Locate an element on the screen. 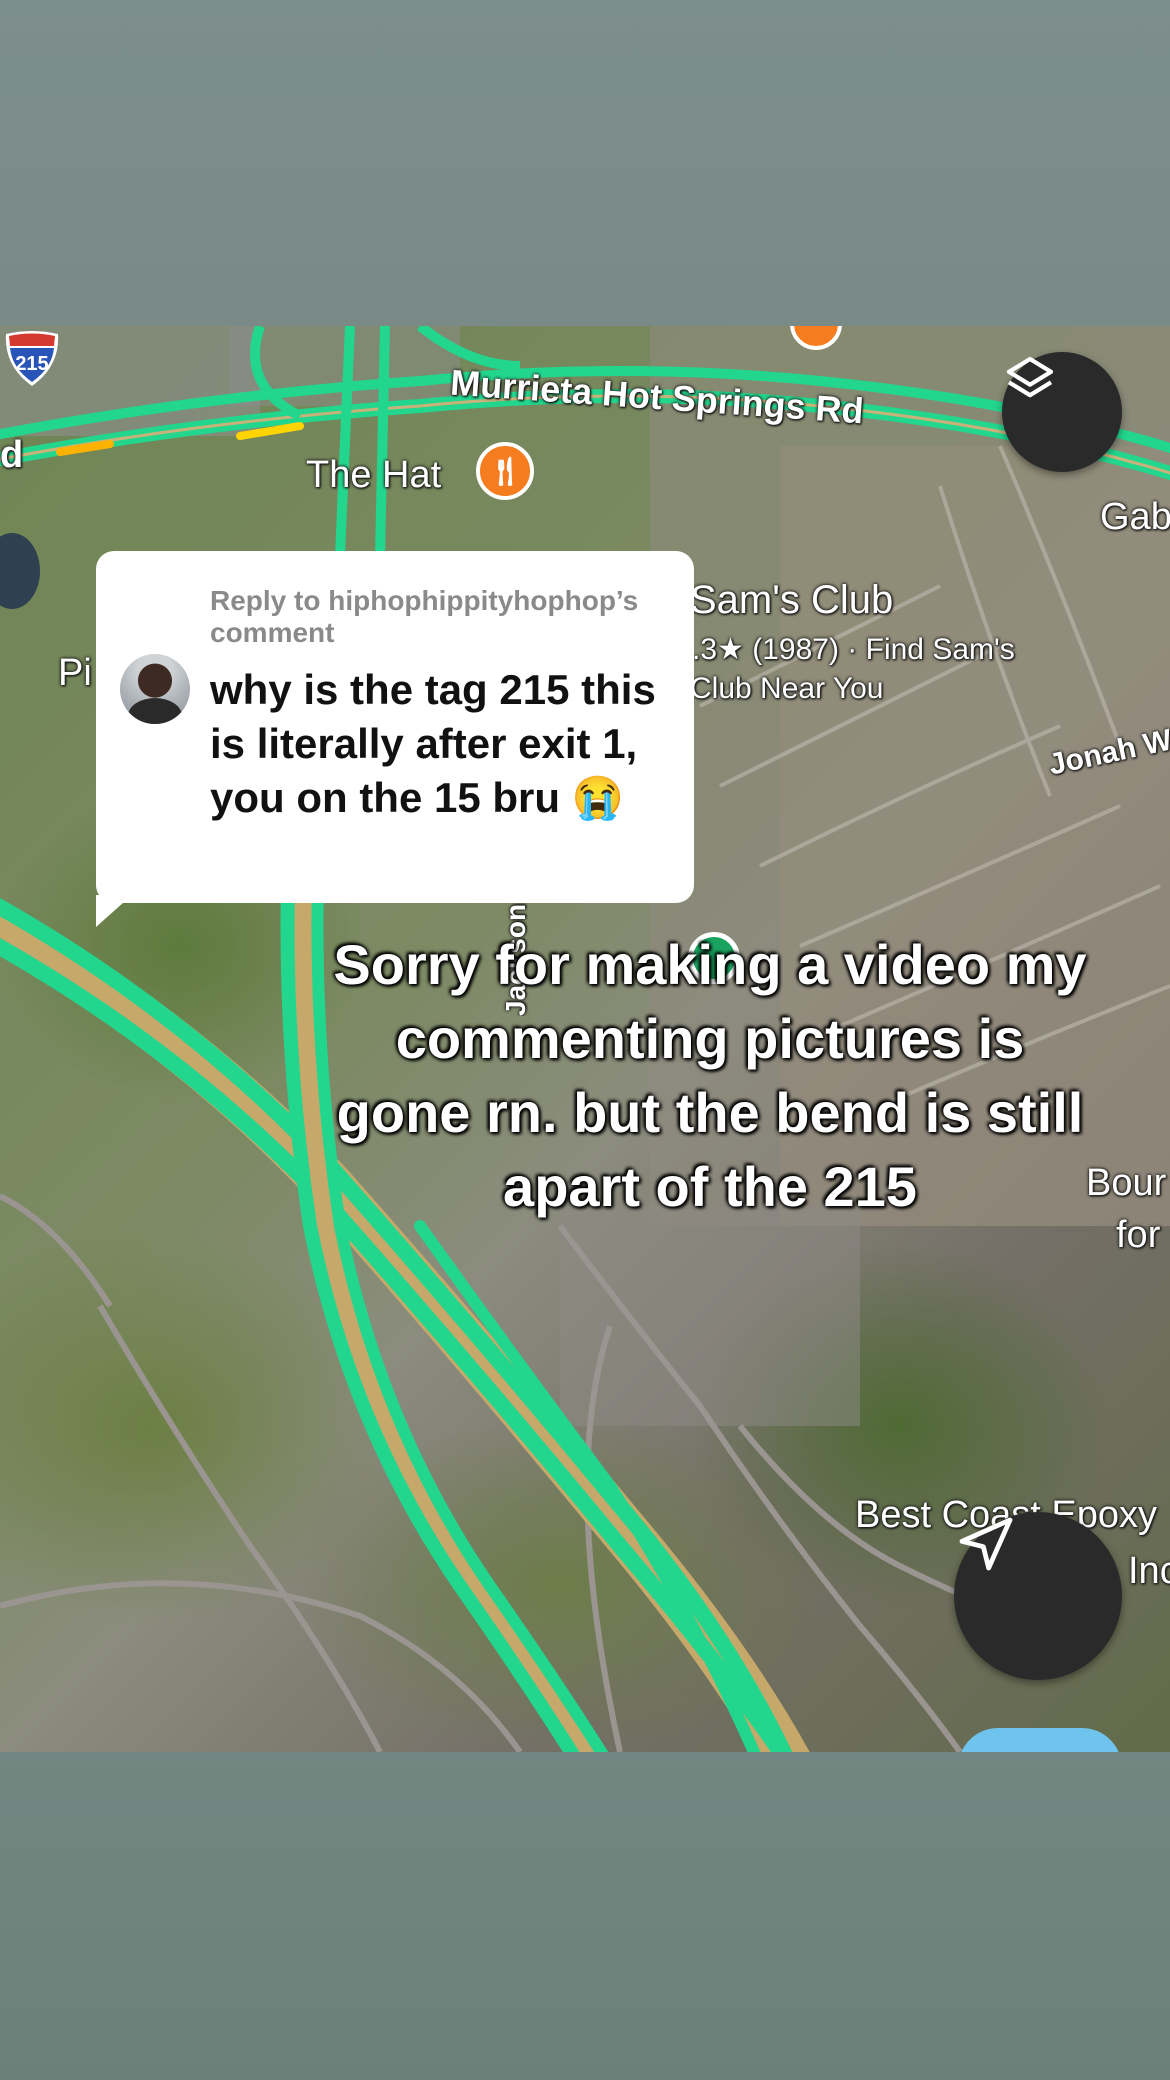  navigation-arrow-icon is located at coordinates (986, 1544).